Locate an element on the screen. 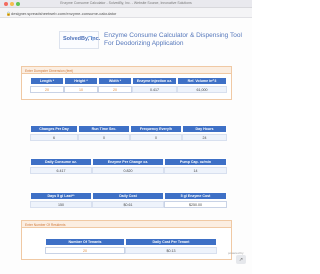 This screenshot has width=320, height=274. daily-cost-per-tenant-value: $0.13 is located at coordinates (171, 250).